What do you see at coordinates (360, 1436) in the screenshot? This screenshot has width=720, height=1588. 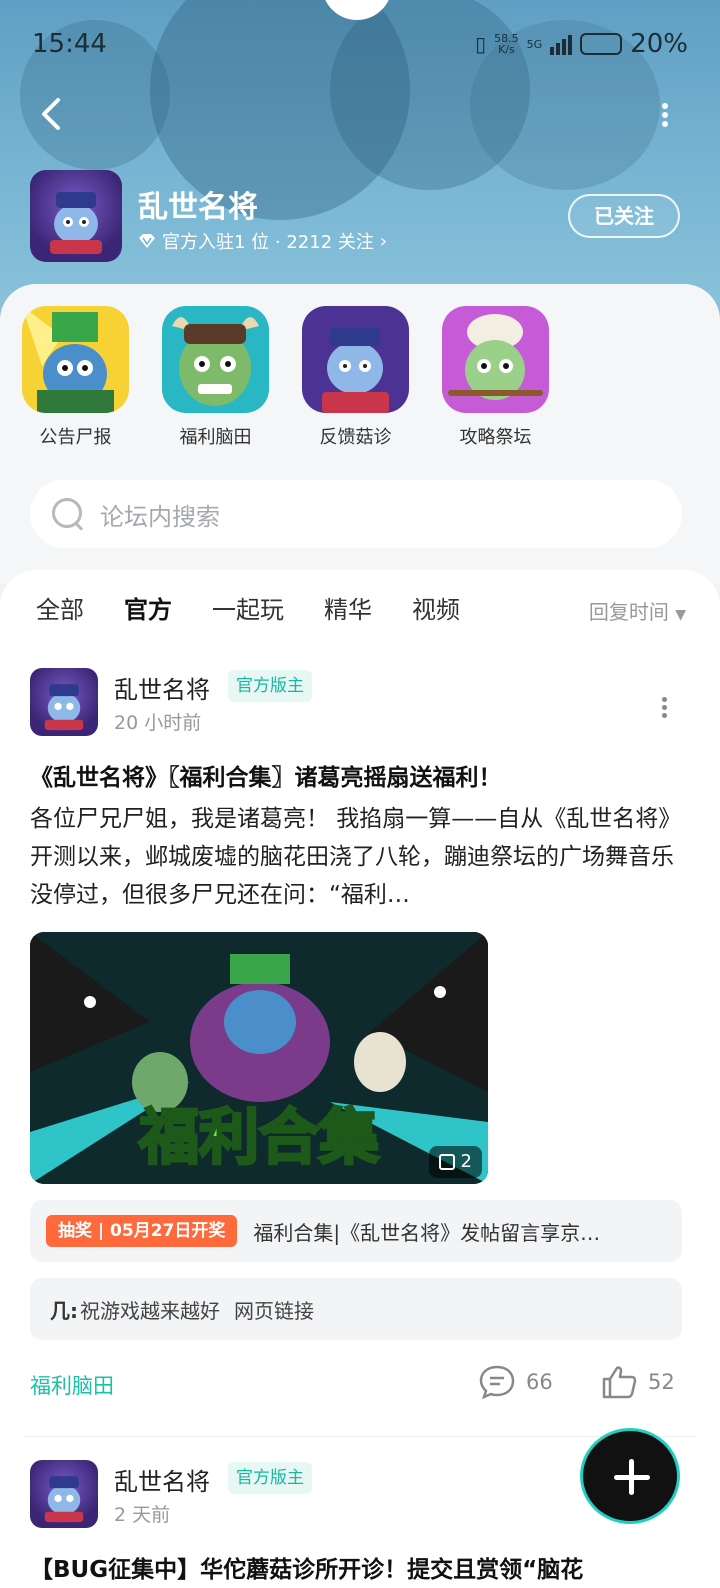 I see `post-divider` at bounding box center [360, 1436].